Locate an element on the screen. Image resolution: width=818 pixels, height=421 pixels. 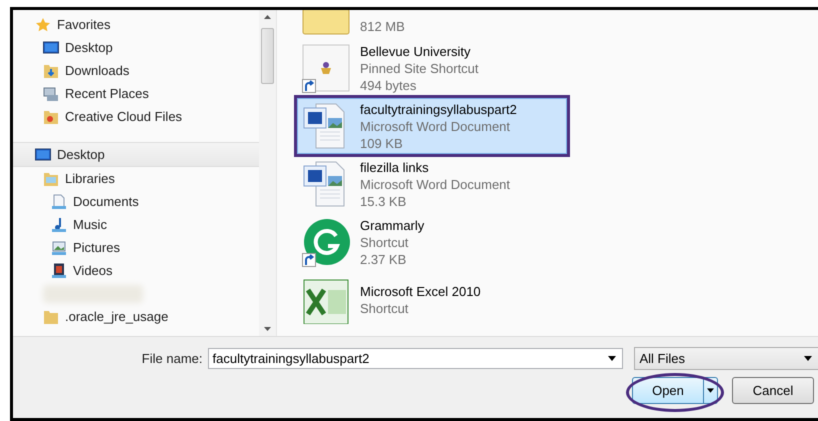
file-name: filezilla links is located at coordinates (395, 167).